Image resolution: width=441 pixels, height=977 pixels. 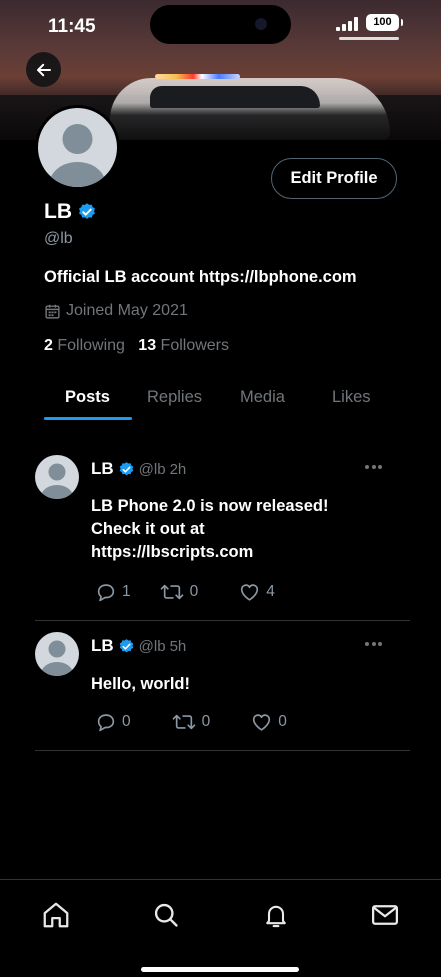 What do you see at coordinates (72, 26) in the screenshot?
I see `status-time: 11:45` at bounding box center [72, 26].